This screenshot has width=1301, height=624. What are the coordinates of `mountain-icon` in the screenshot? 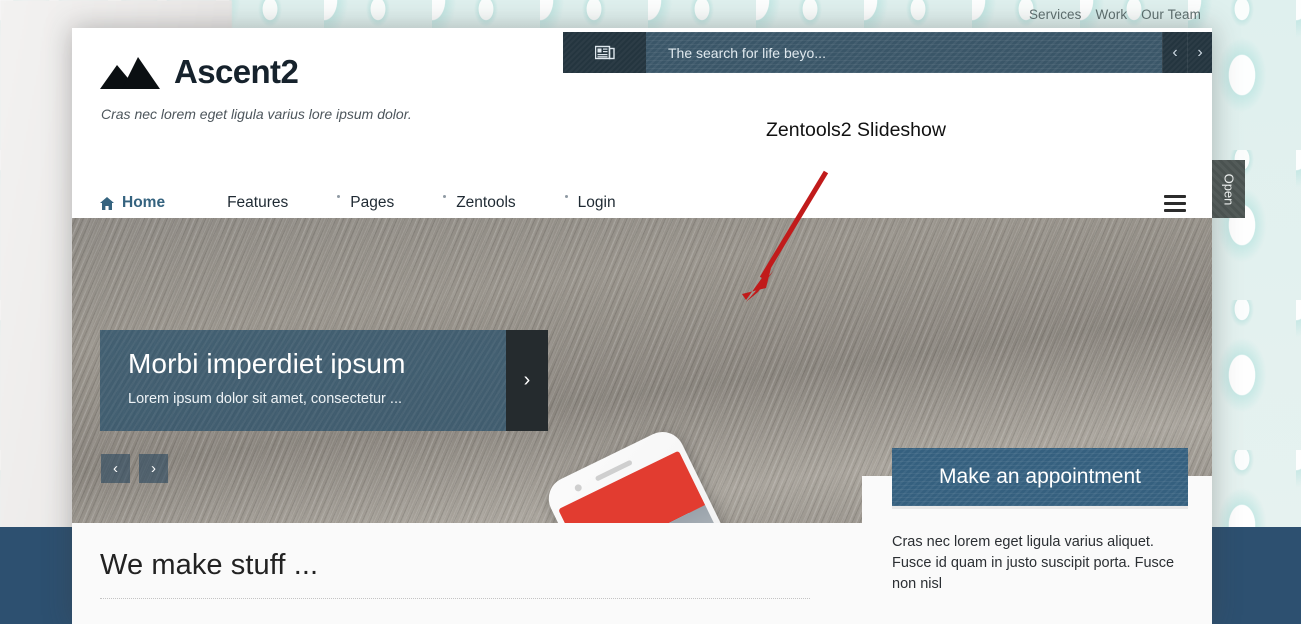 It's located at (130, 73).